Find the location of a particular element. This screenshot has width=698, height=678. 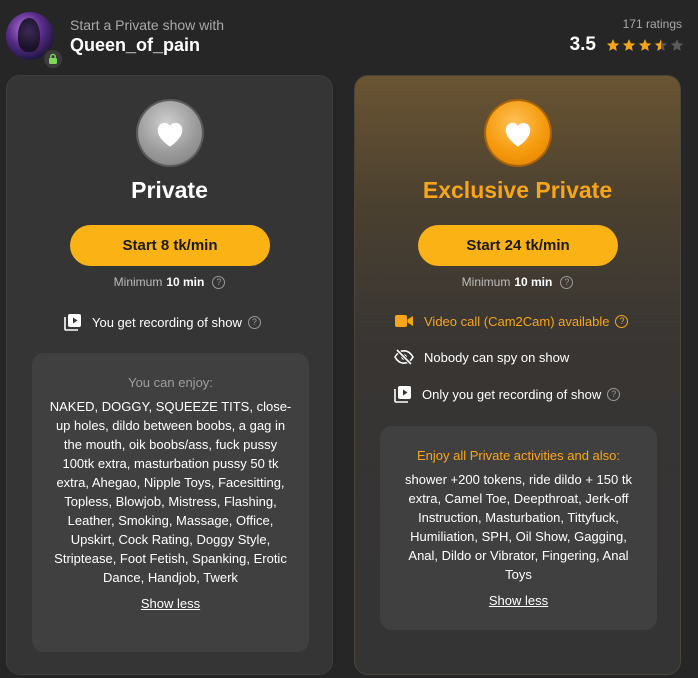

rating-value: 3.5 is located at coordinates (582, 44).